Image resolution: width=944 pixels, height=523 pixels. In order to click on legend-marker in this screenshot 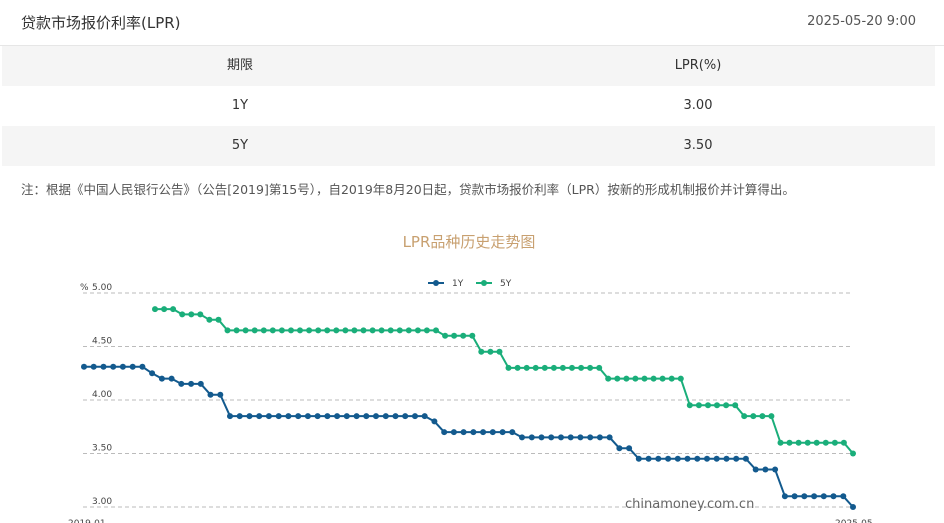, I will do `click(484, 283)`.